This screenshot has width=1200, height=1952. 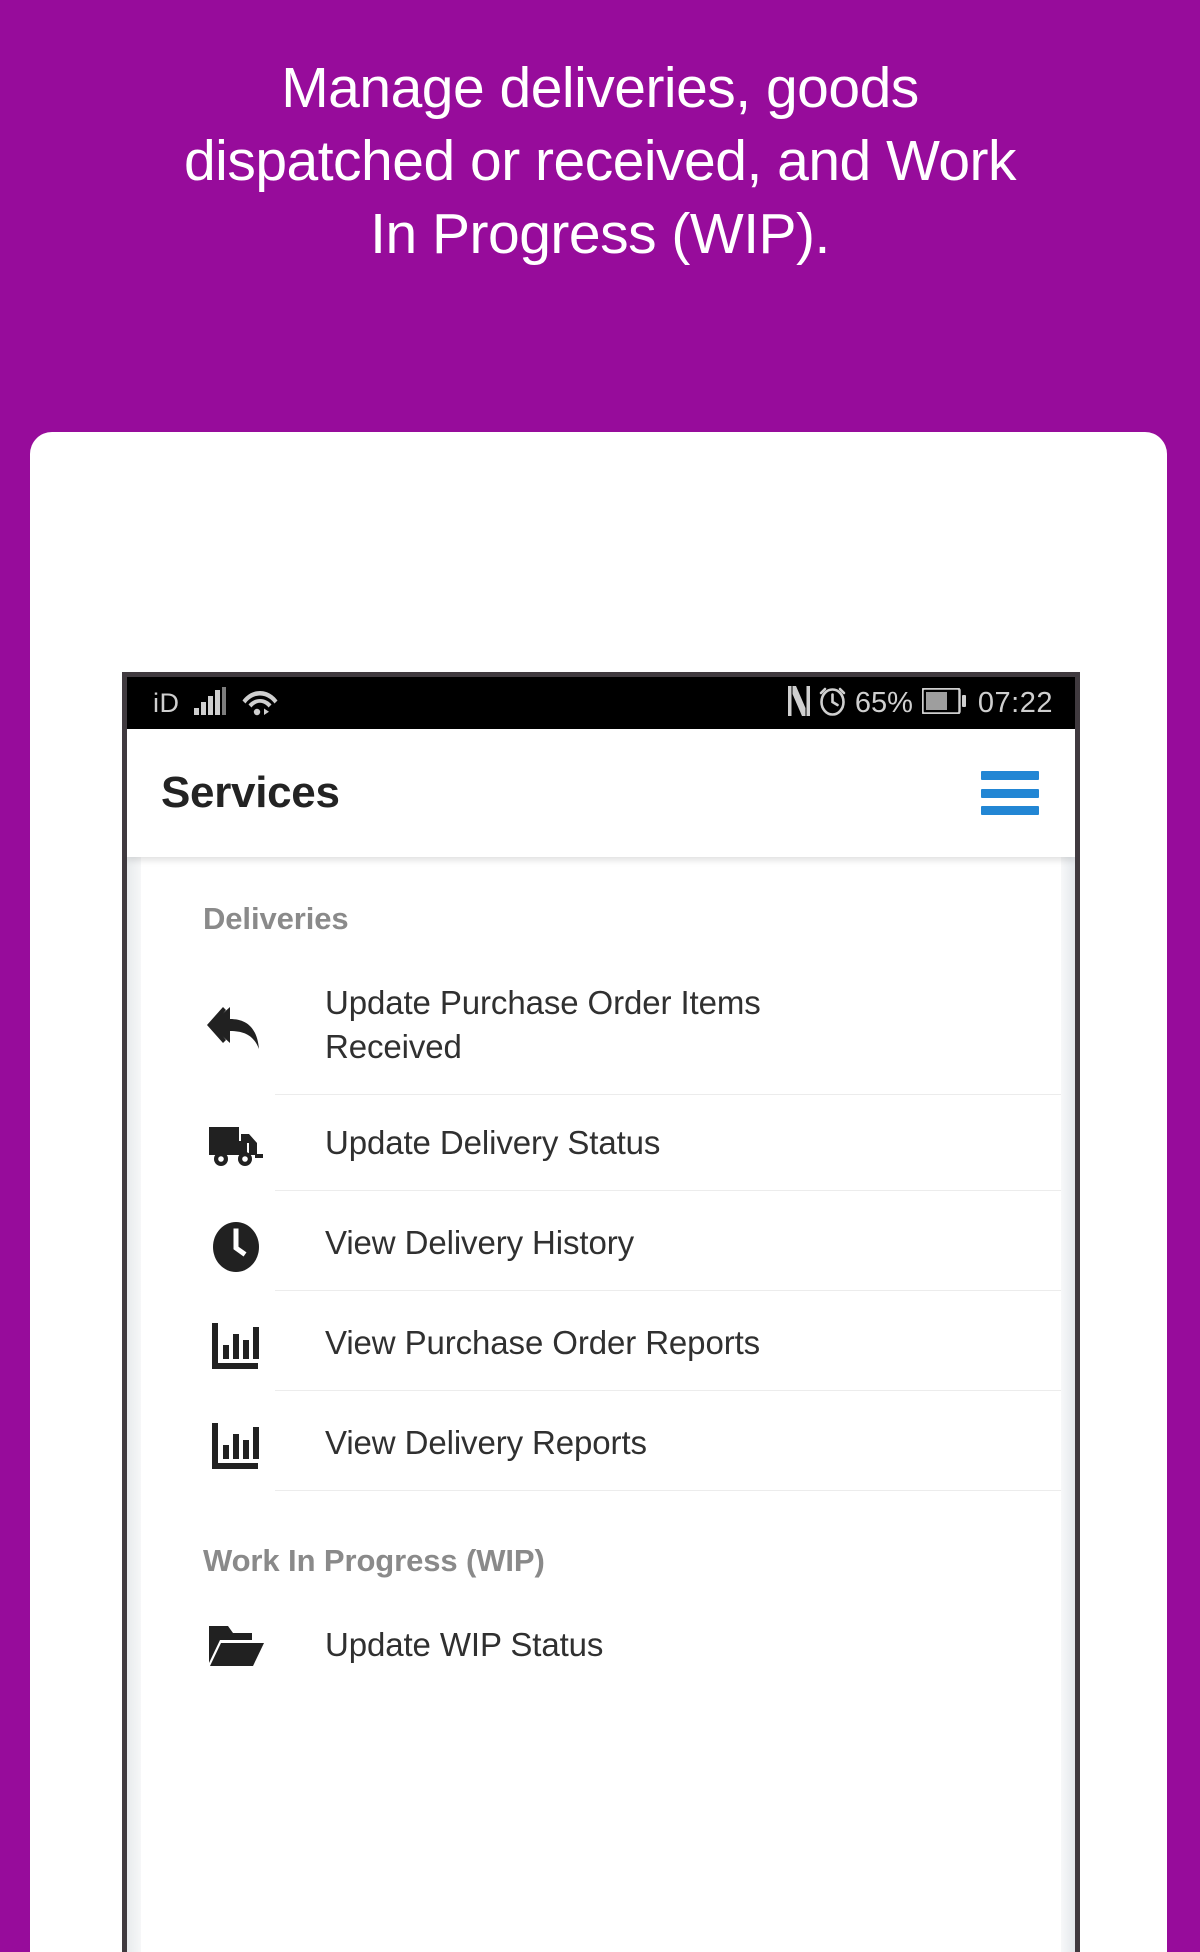 I want to click on list-item-label-line-1: Update WIP Status, so click(x=464, y=1644).